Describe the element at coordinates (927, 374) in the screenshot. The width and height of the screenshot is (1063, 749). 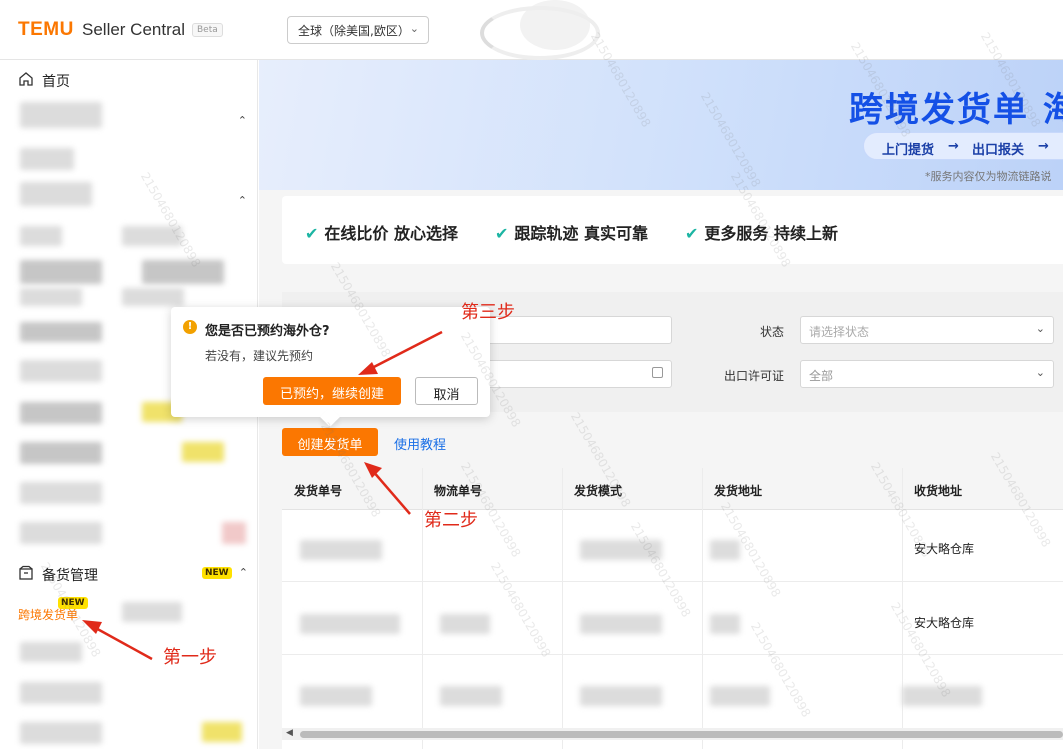
I see `license-select: 全部 ⌄` at that location.